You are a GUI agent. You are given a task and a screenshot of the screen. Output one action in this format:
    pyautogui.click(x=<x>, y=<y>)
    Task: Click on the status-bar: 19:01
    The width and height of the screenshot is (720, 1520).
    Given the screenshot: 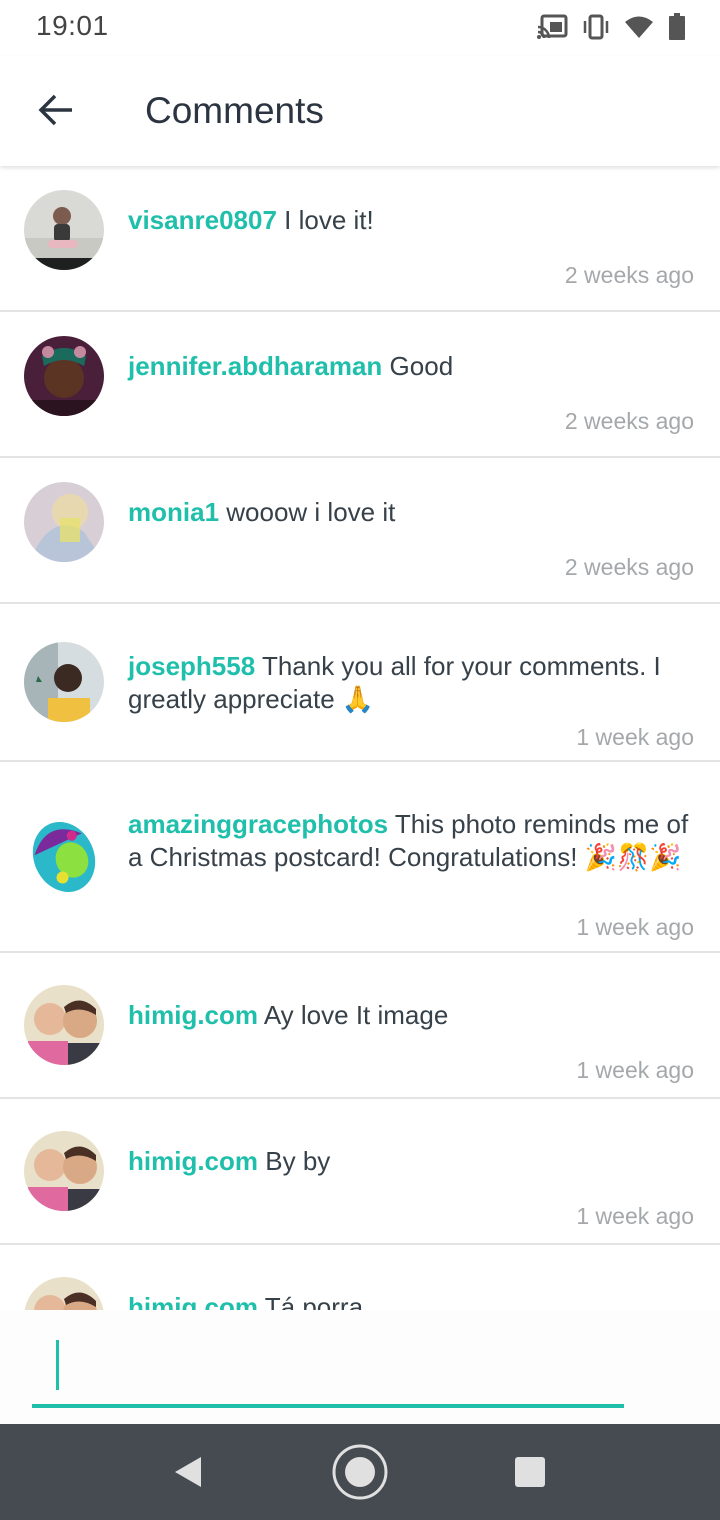 What is the action you would take?
    pyautogui.click(x=360, y=28)
    